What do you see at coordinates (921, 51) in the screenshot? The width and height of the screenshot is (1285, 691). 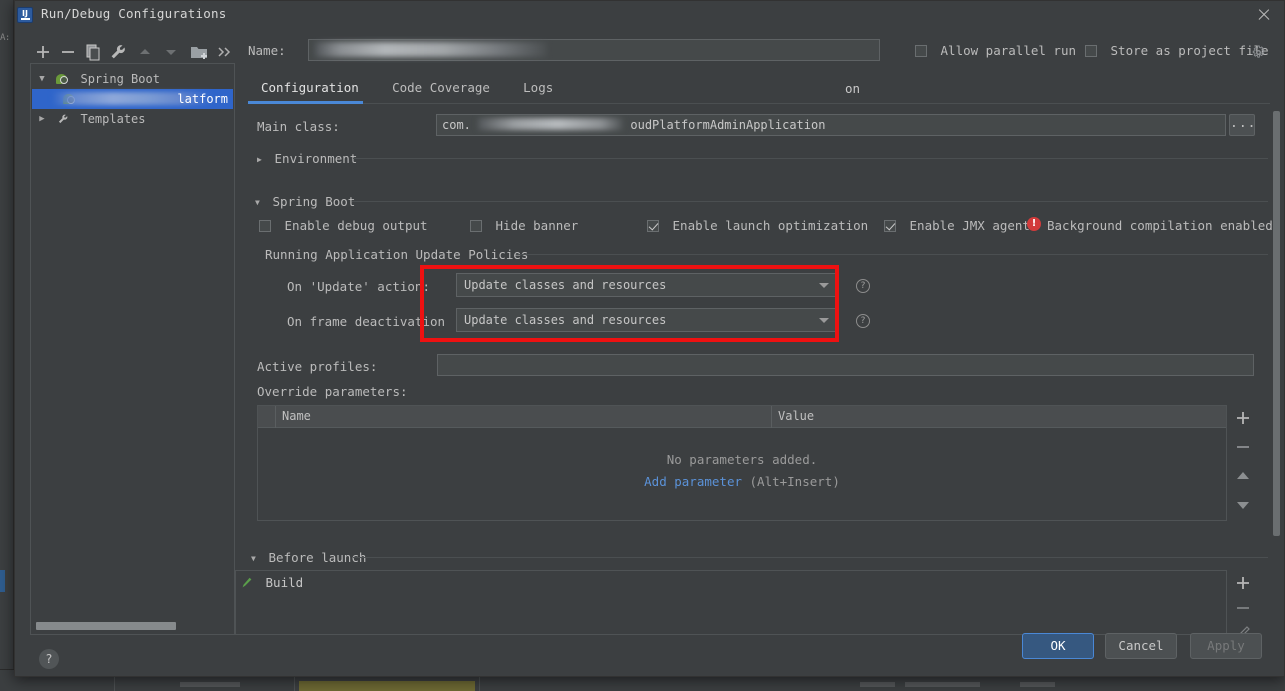 I see `allow-parallel-run-checkbox` at bounding box center [921, 51].